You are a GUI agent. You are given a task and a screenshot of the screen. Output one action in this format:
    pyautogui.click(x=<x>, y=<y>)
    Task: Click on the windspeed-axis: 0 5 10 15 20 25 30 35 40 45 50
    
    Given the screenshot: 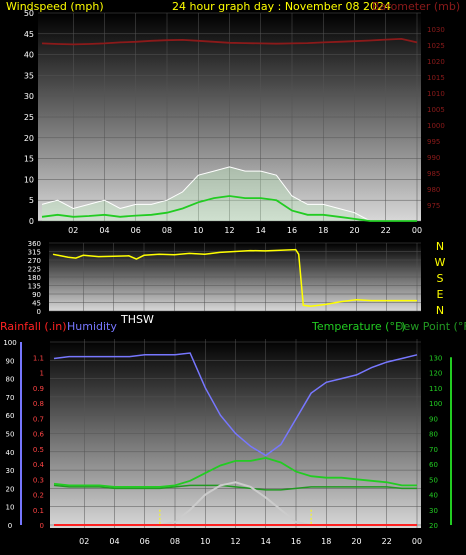 What is the action you would take?
    pyautogui.click(x=29, y=117)
    